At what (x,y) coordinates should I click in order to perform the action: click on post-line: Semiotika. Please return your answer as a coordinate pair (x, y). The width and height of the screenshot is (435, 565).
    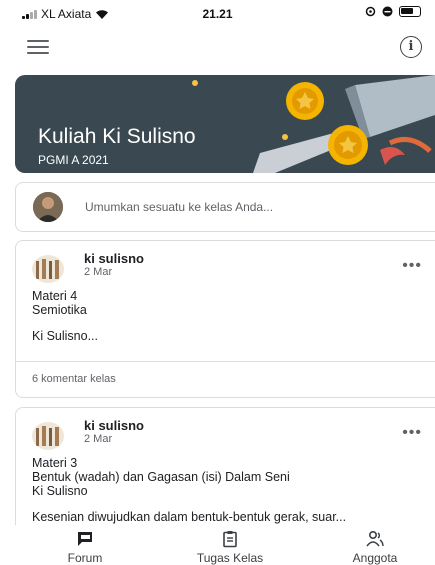
    Looking at the image, I should click on (59, 310).